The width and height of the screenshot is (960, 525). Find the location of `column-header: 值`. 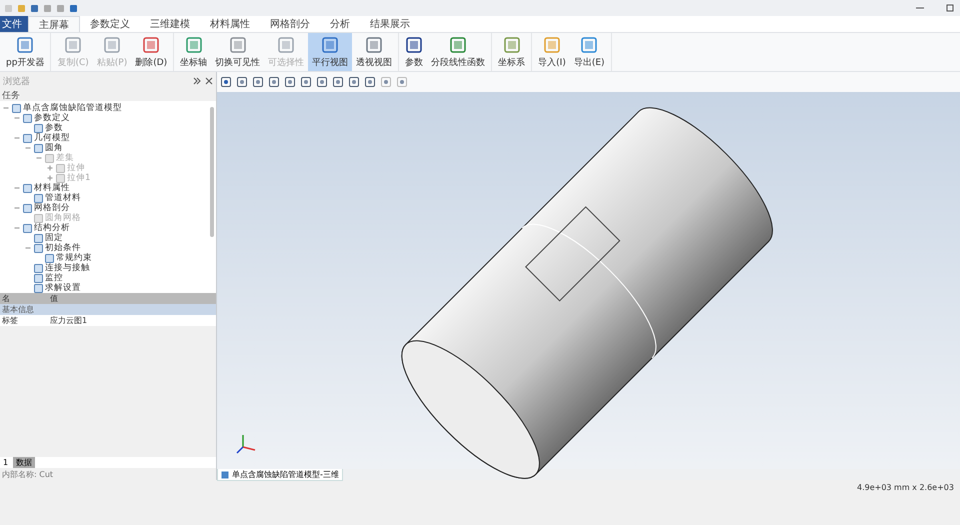

column-header: 值 is located at coordinates (54, 298).